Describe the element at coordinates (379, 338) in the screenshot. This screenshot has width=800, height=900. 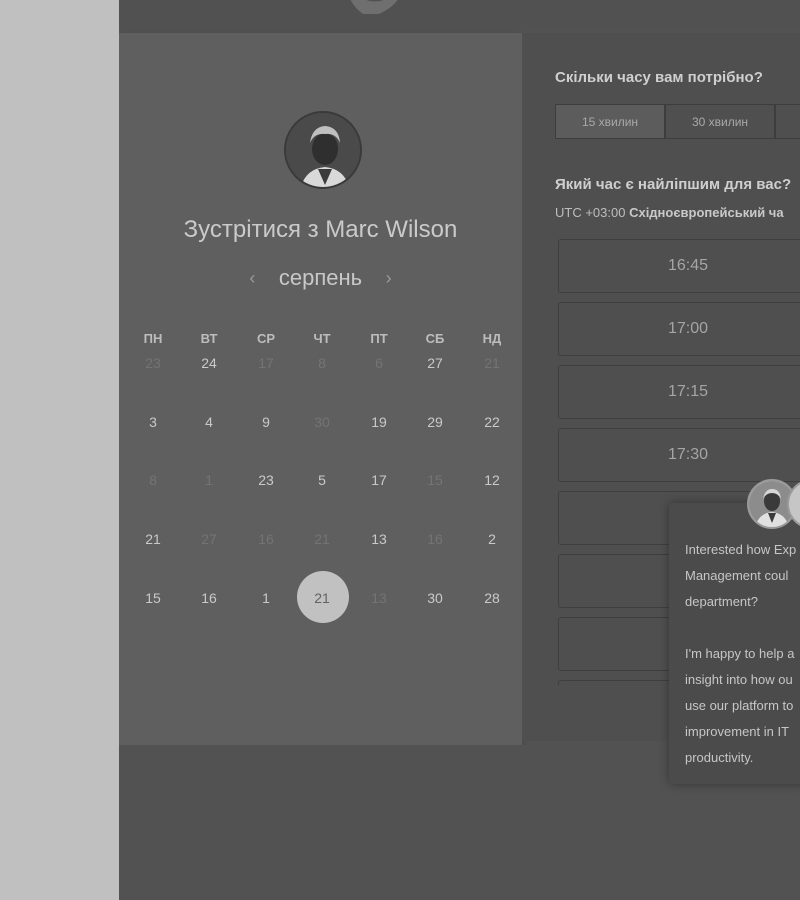
I see `weekday-label: ПТ` at that location.